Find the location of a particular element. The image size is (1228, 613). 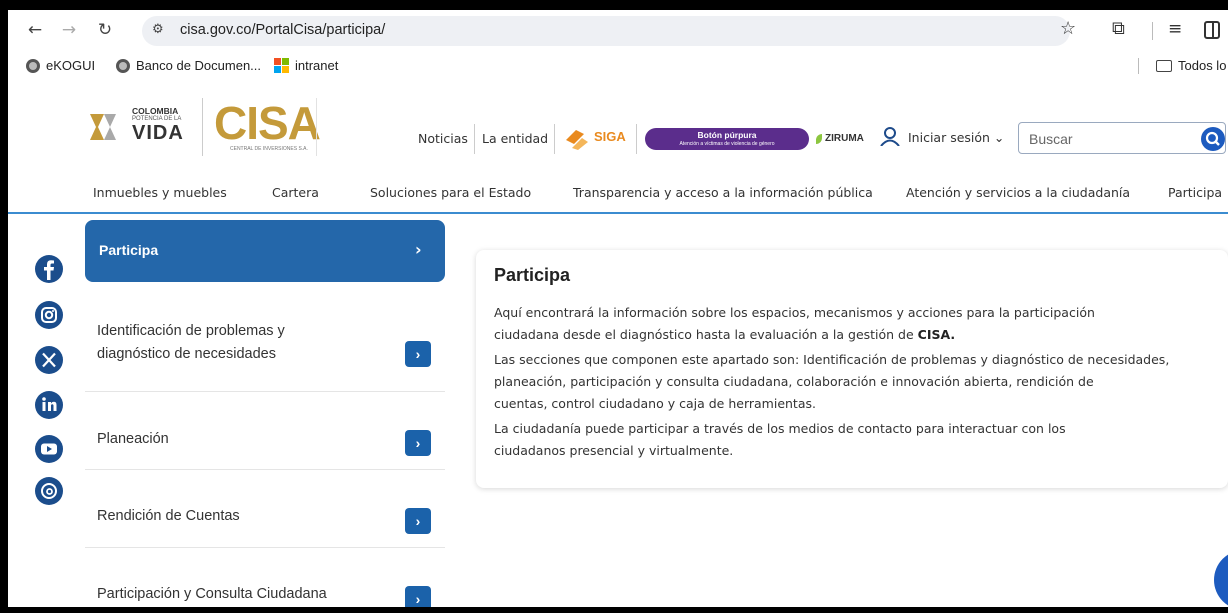

threads-icon is located at coordinates (49, 491).